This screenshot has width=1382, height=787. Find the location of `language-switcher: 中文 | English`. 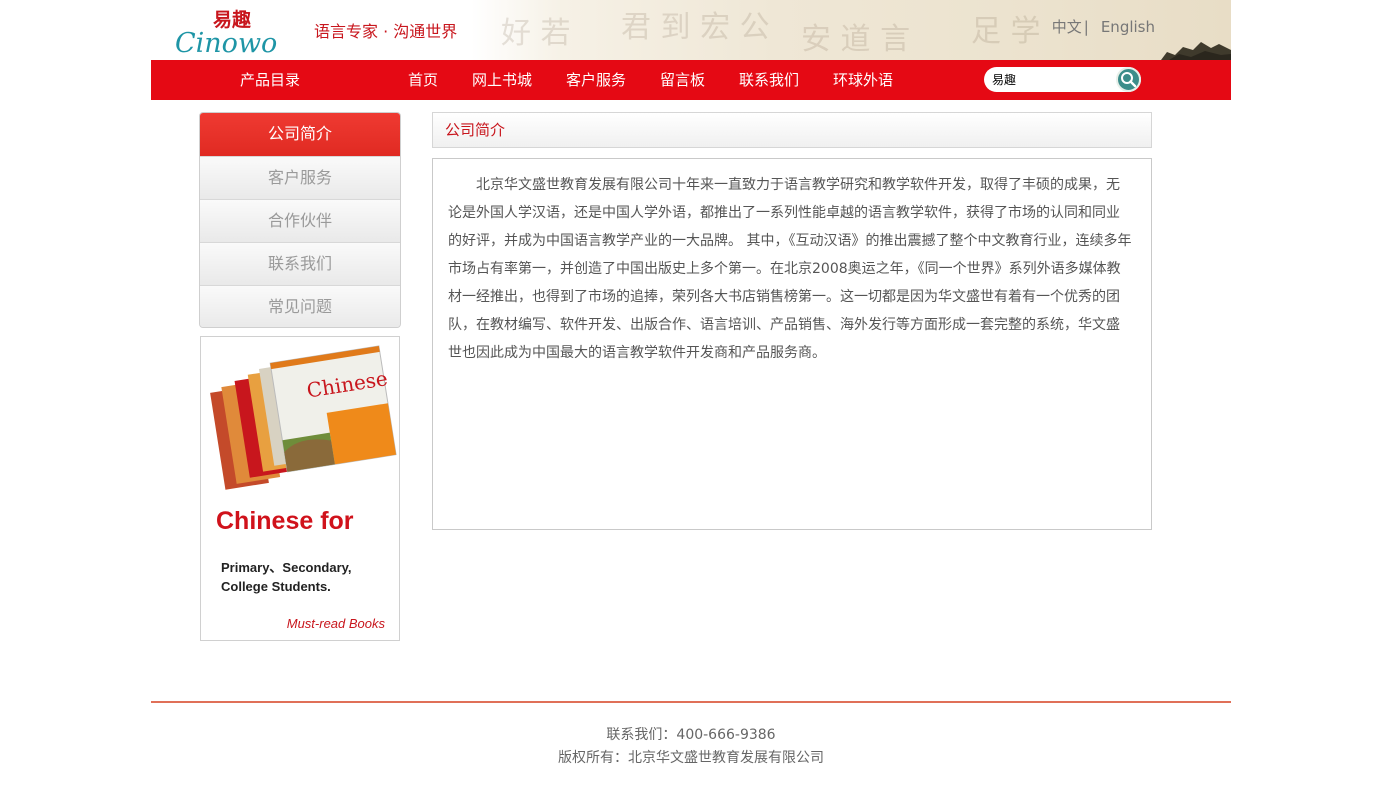

language-switcher: 中文 | English is located at coordinates (1103, 26).